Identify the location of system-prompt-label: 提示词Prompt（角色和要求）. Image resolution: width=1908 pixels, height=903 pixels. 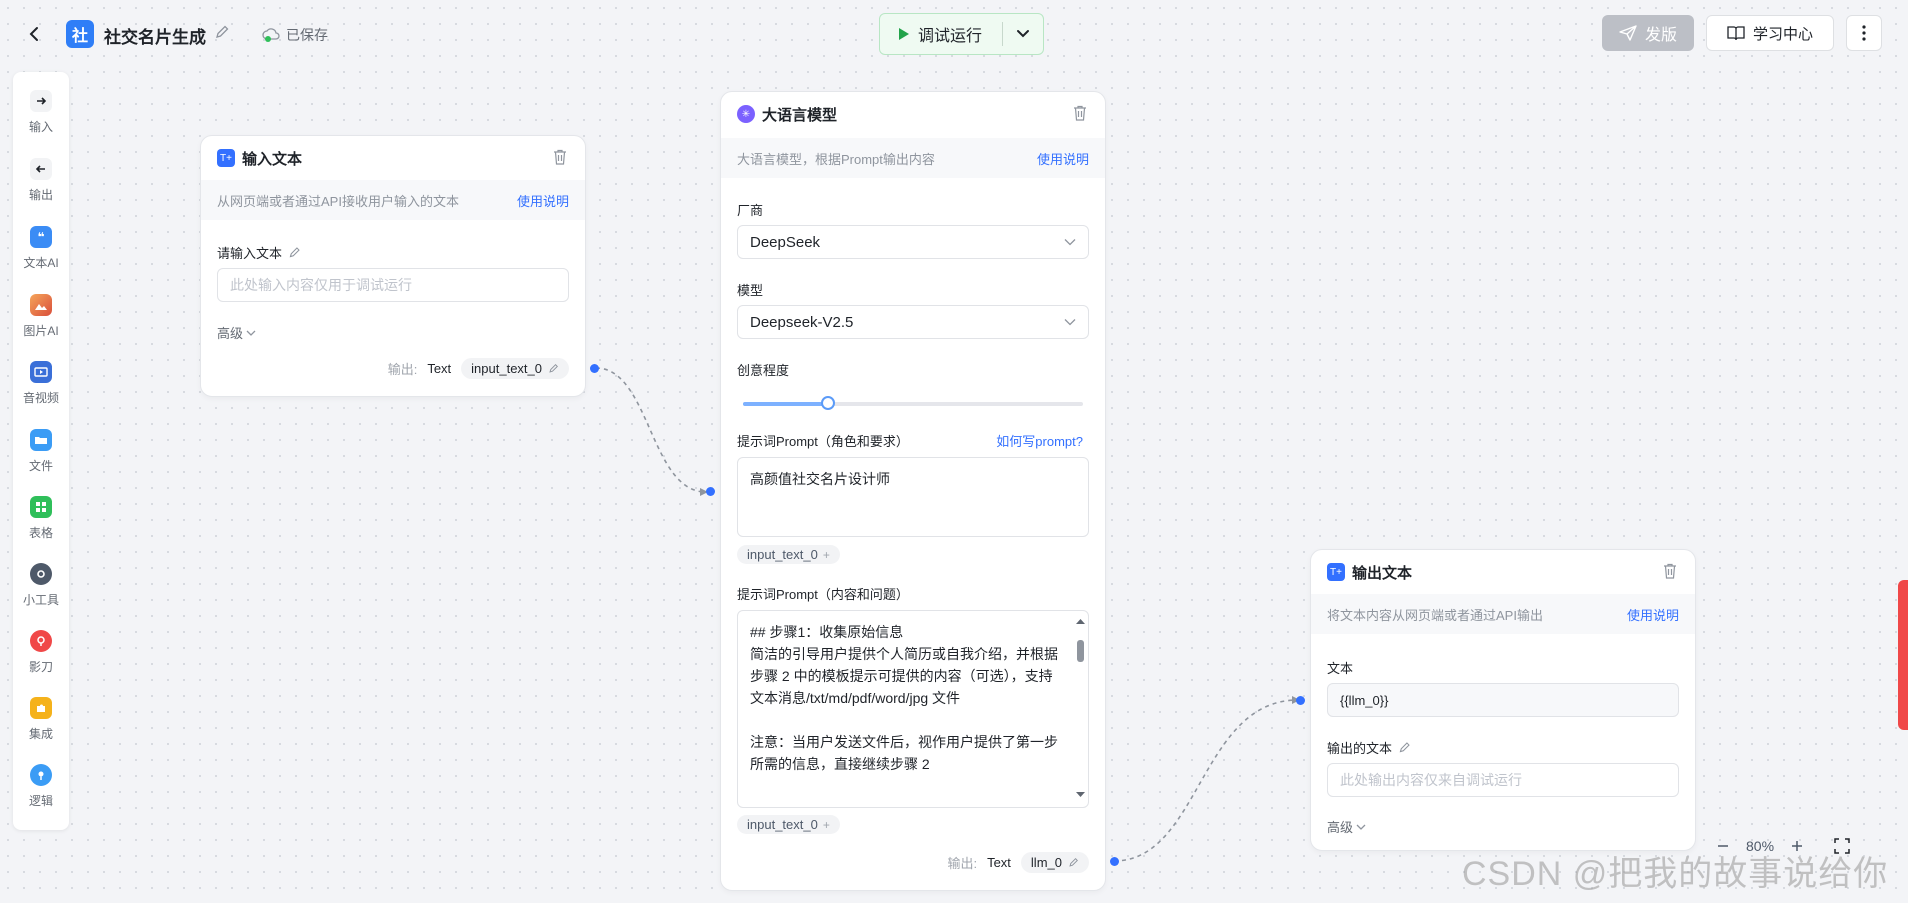
(823, 440).